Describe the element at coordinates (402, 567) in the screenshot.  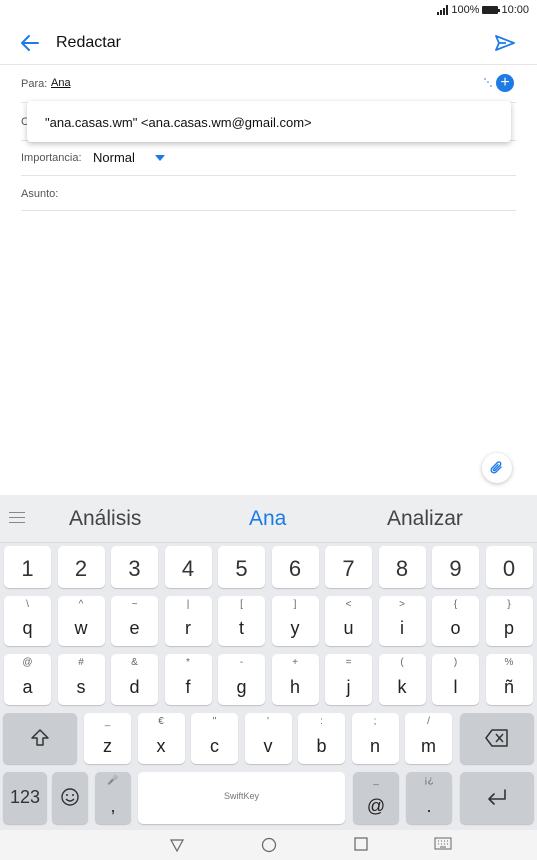
I see `key-8: 8` at that location.